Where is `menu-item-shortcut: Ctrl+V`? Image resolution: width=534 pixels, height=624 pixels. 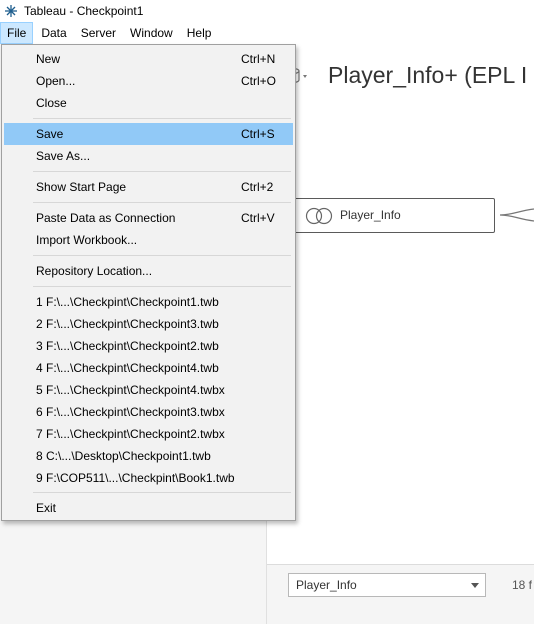
menu-item-shortcut: Ctrl+V is located at coordinates (258, 218).